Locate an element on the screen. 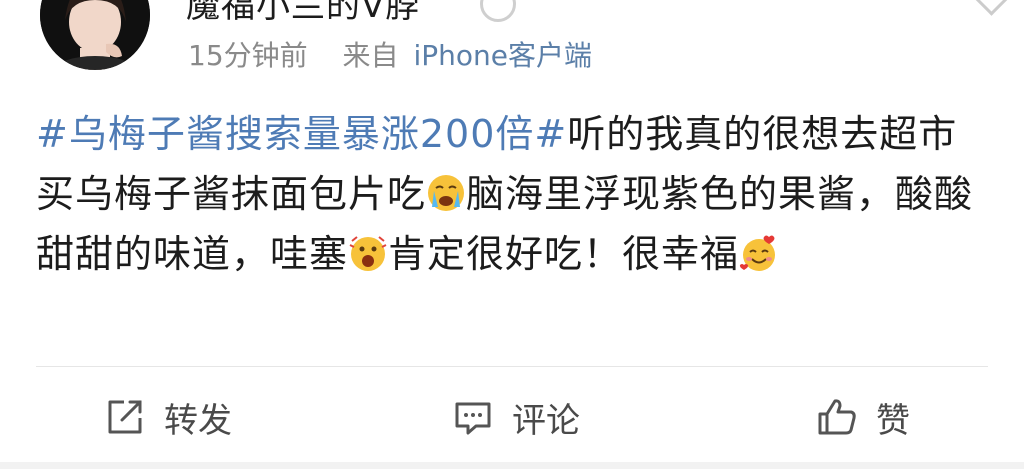  comment-button: 评论 is located at coordinates (516, 417).